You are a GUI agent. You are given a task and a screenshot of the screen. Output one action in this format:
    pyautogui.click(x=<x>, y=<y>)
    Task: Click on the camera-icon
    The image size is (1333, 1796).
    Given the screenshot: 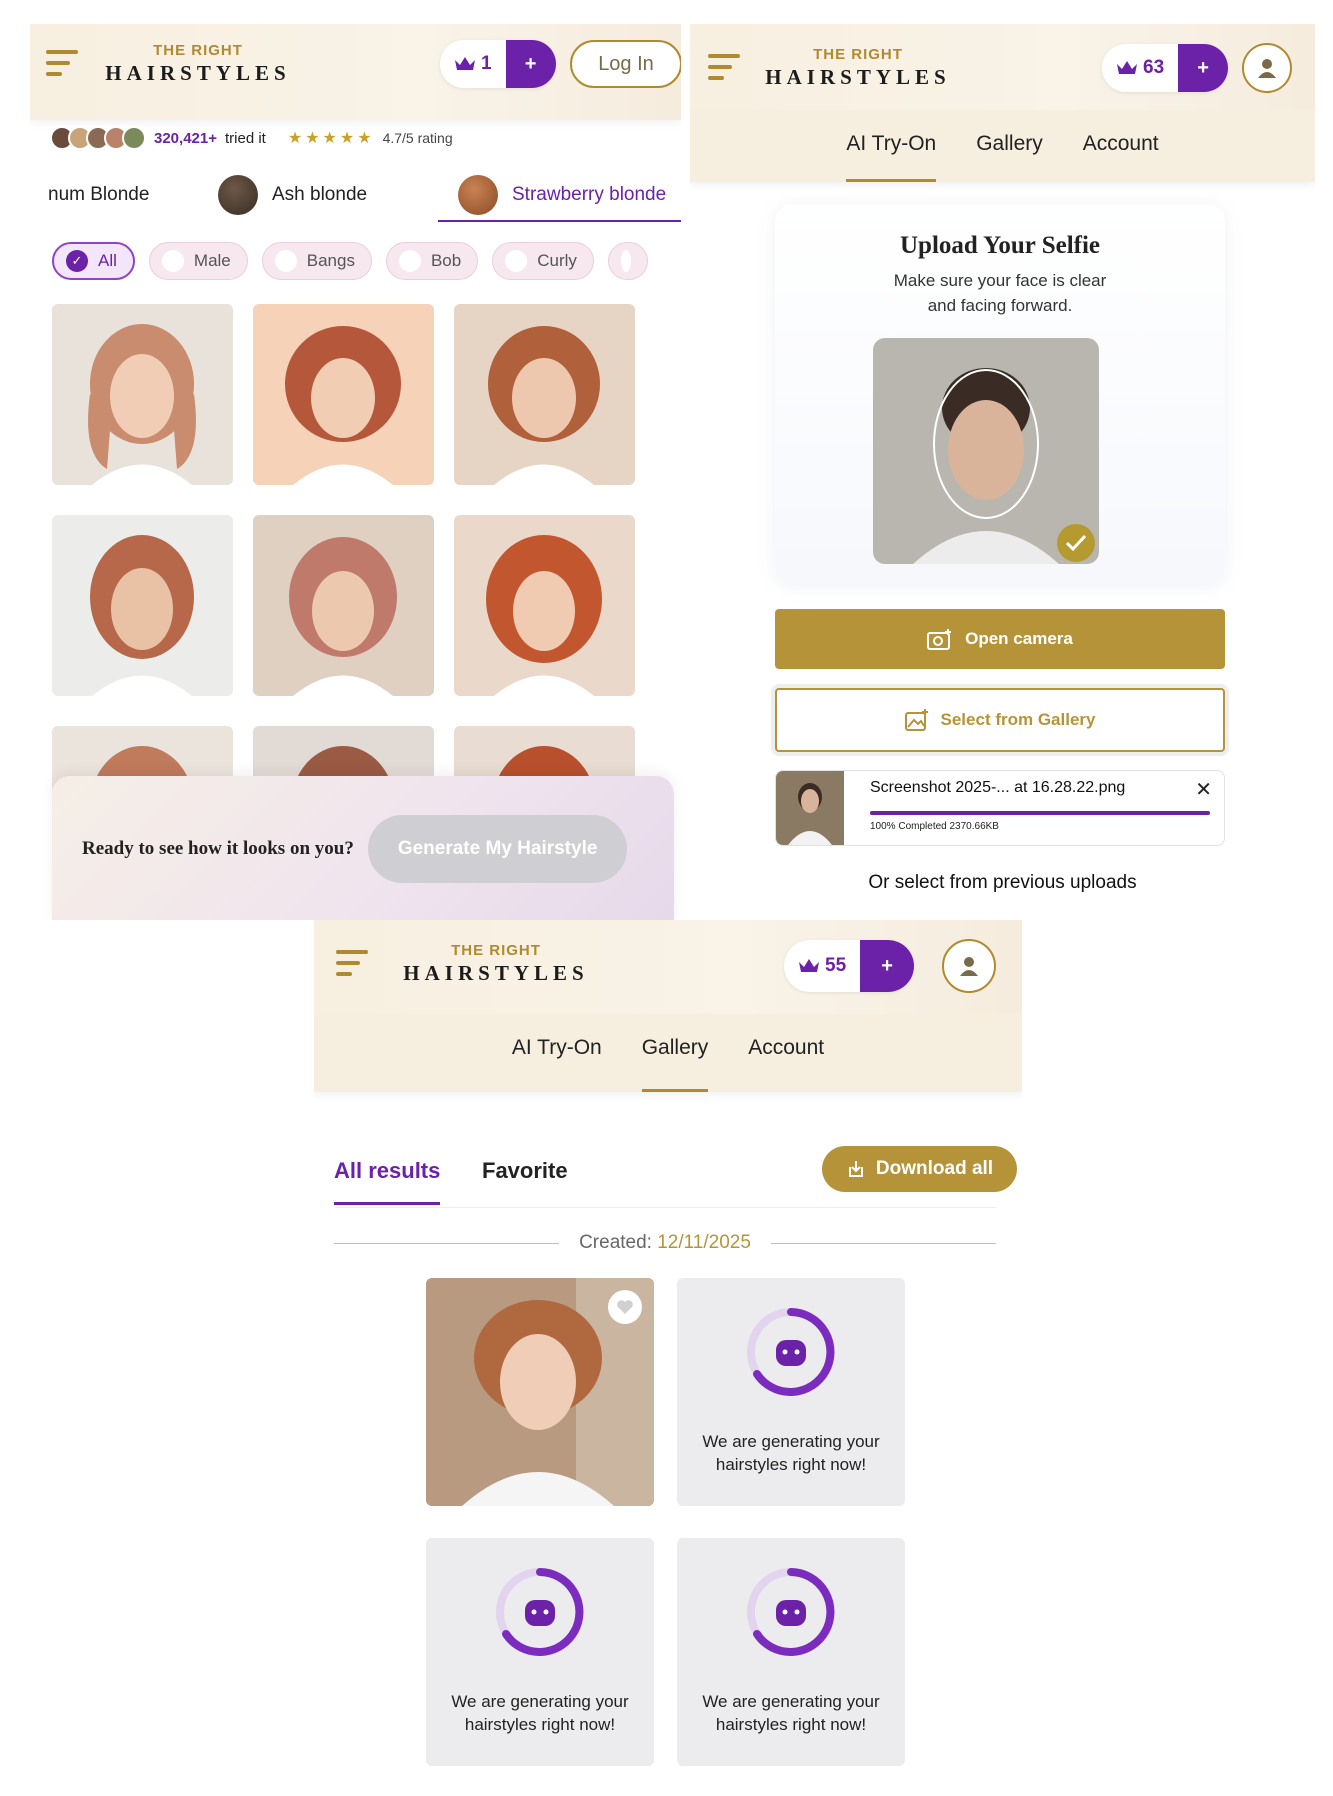 What is the action you would take?
    pyautogui.click(x=939, y=639)
    